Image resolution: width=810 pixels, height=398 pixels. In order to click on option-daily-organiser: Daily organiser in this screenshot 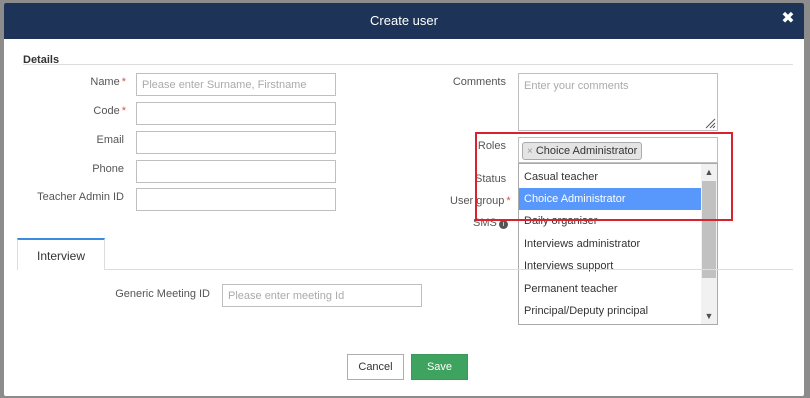, I will do `click(610, 221)`.